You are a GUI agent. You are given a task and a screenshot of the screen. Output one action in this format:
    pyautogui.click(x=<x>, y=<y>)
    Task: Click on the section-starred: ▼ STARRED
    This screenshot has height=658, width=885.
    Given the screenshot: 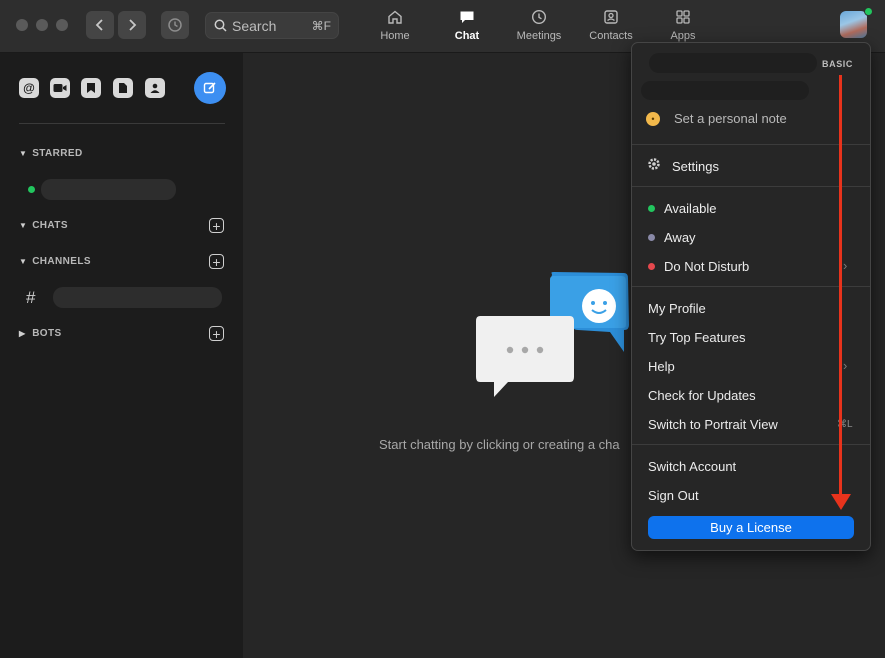 What is the action you would take?
    pyautogui.click(x=51, y=153)
    